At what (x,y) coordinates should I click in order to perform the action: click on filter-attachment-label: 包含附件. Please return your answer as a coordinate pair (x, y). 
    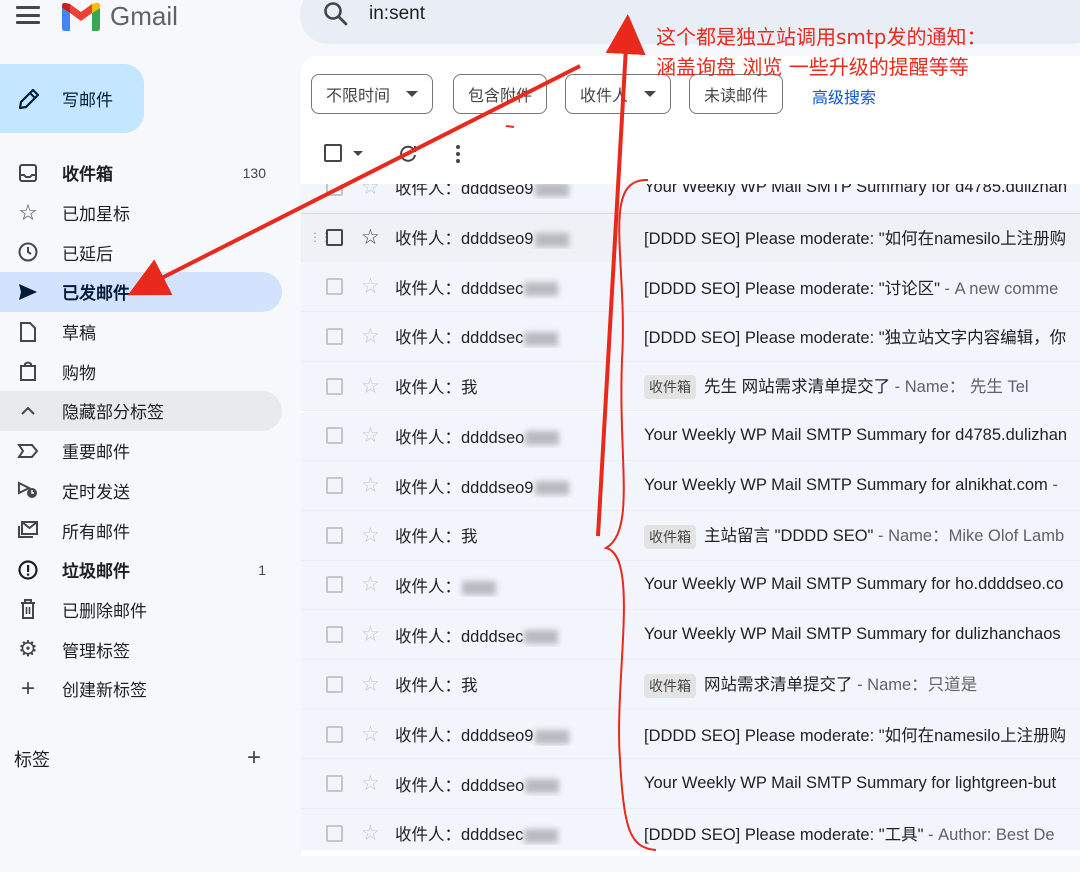
    Looking at the image, I should click on (500, 96).